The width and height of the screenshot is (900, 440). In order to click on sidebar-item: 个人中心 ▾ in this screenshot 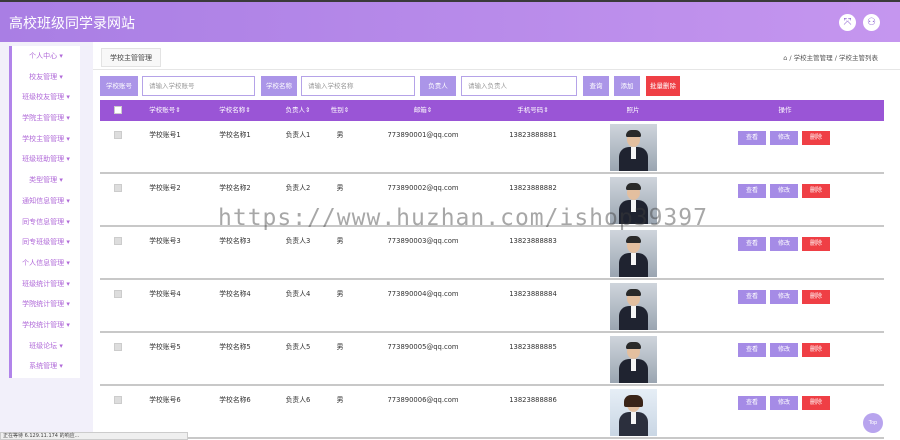, I will do `click(46, 56)`.